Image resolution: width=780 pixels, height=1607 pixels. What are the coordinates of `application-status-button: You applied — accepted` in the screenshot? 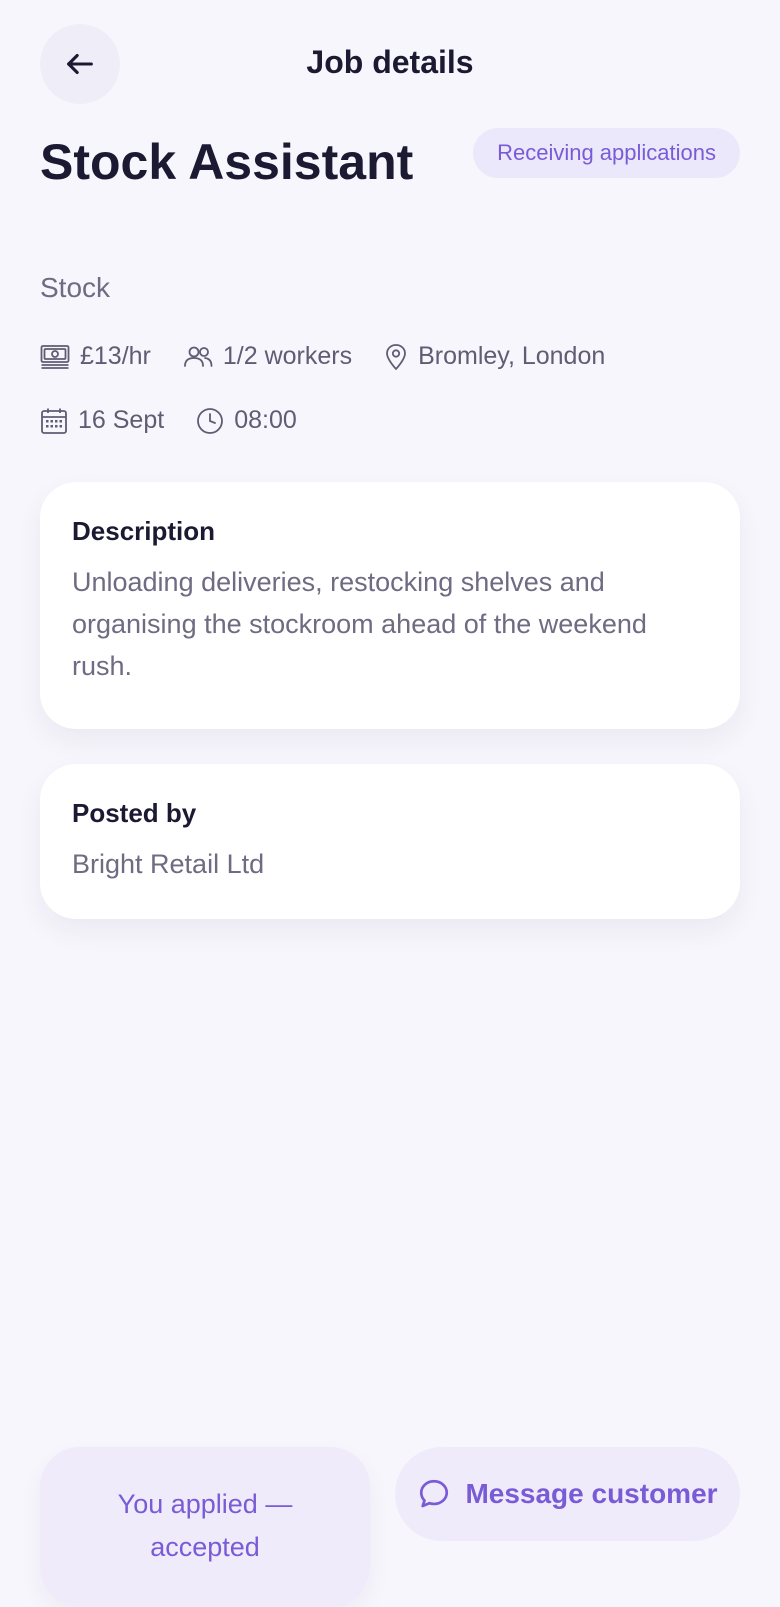 It's located at (205, 1527).